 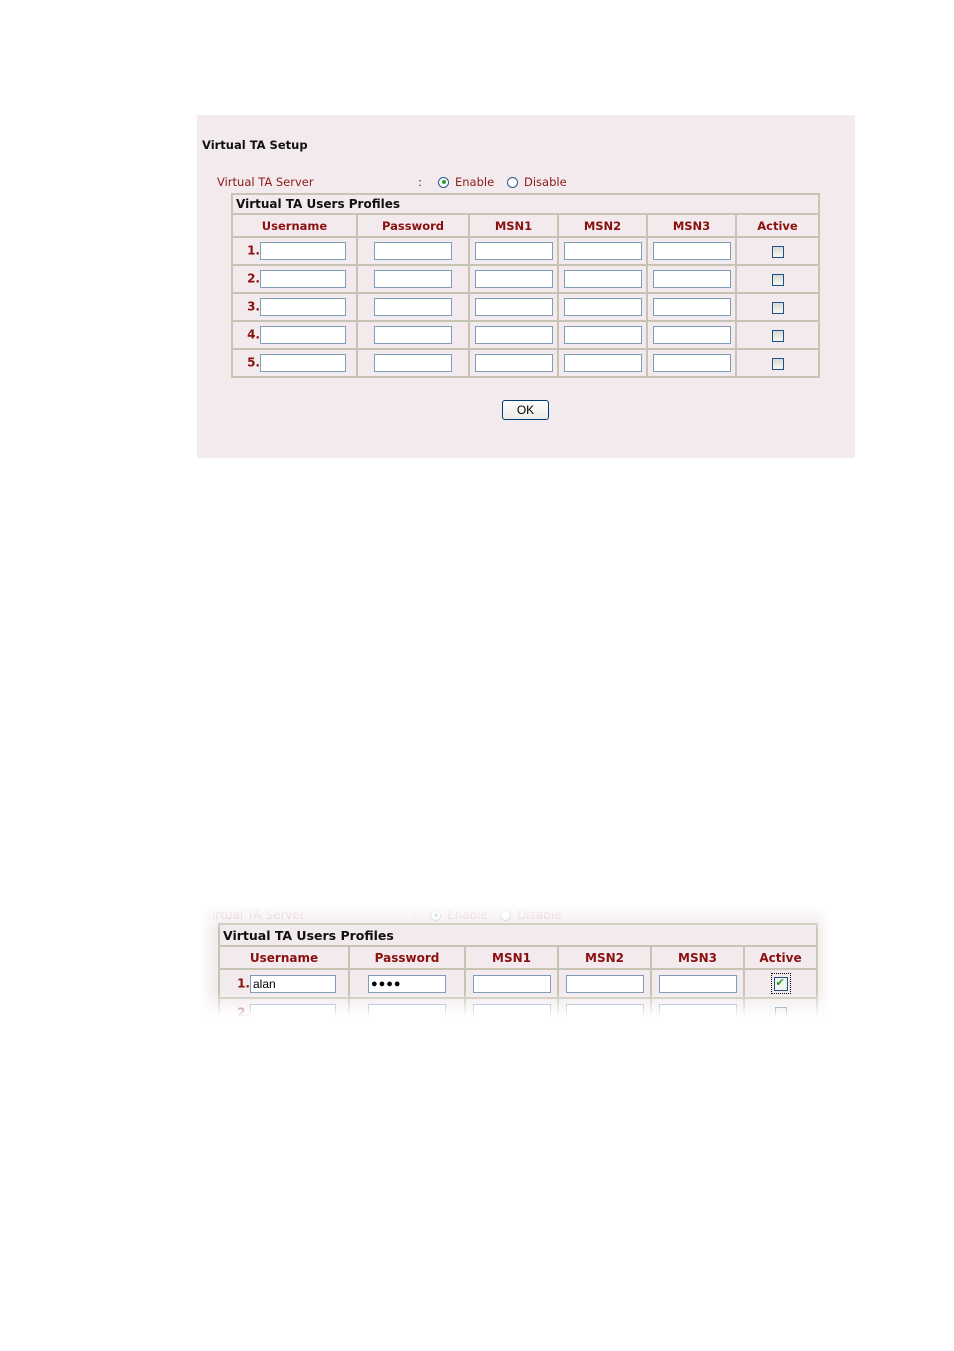 I want to click on column-header-msn1: MSN1, so click(x=513, y=225).